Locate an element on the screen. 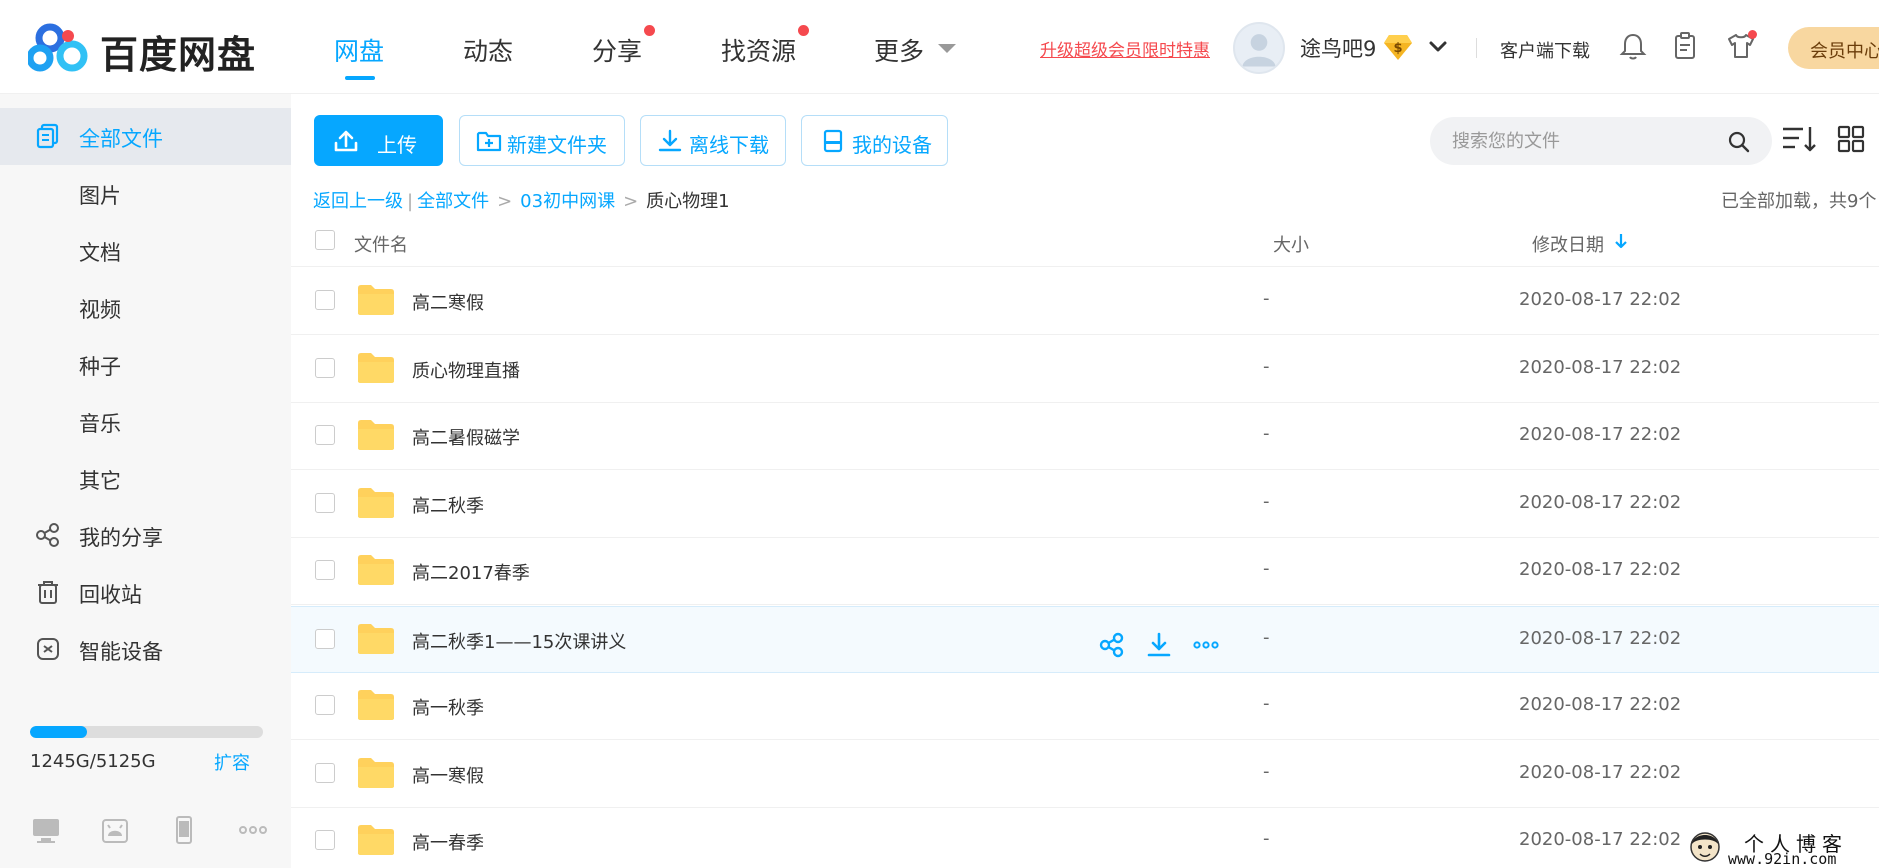 The width and height of the screenshot is (1879, 868). storage-progress-bar is located at coordinates (146, 732).